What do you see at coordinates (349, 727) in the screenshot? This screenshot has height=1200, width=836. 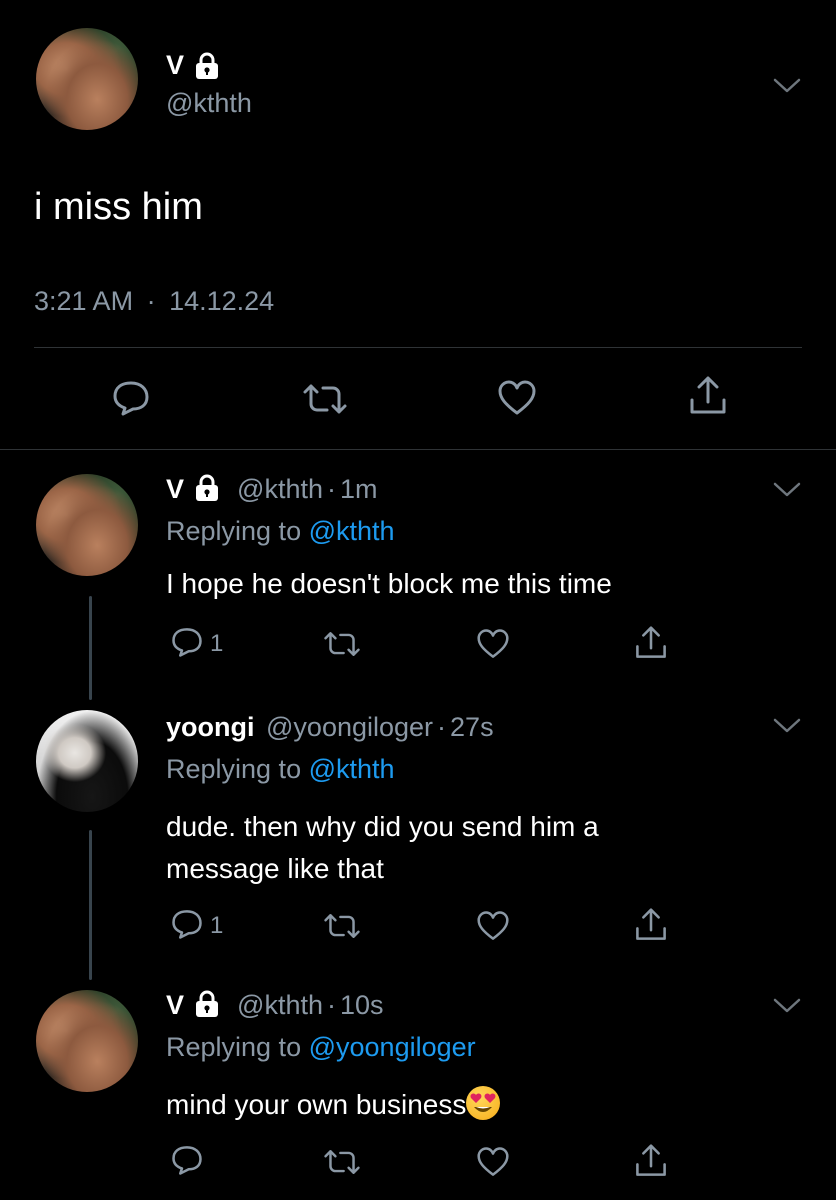 I see `author-handle: @yoongiloger` at bounding box center [349, 727].